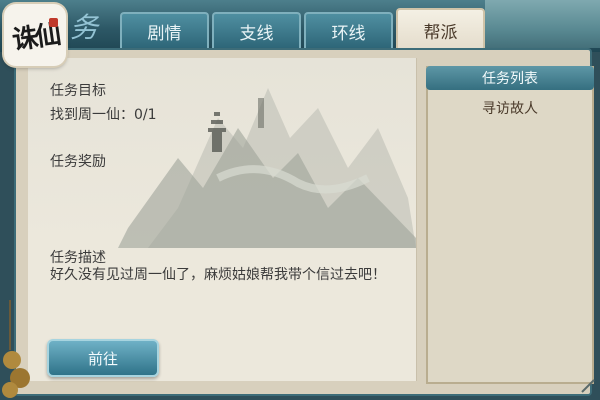 This screenshot has height=400, width=600. Describe the element at coordinates (510, 78) in the screenshot. I see `task-list-header: 任务列表` at that location.